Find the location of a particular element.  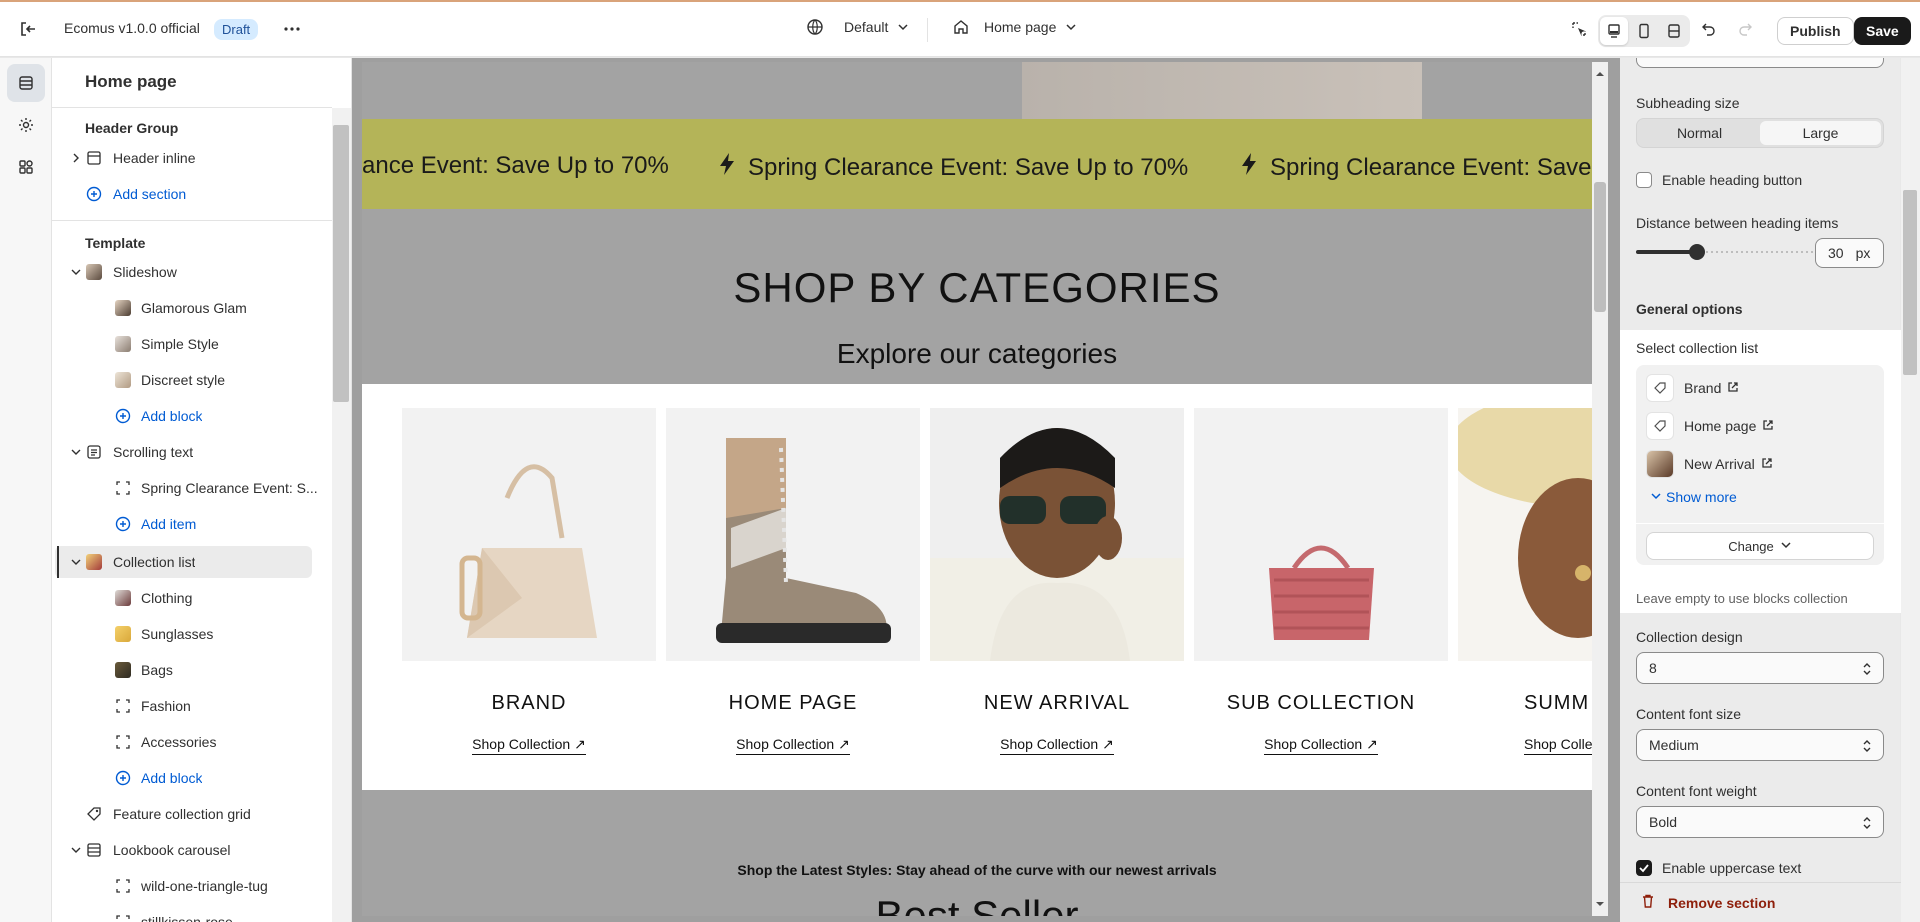

fullscreen-icon is located at coordinates (1674, 31).